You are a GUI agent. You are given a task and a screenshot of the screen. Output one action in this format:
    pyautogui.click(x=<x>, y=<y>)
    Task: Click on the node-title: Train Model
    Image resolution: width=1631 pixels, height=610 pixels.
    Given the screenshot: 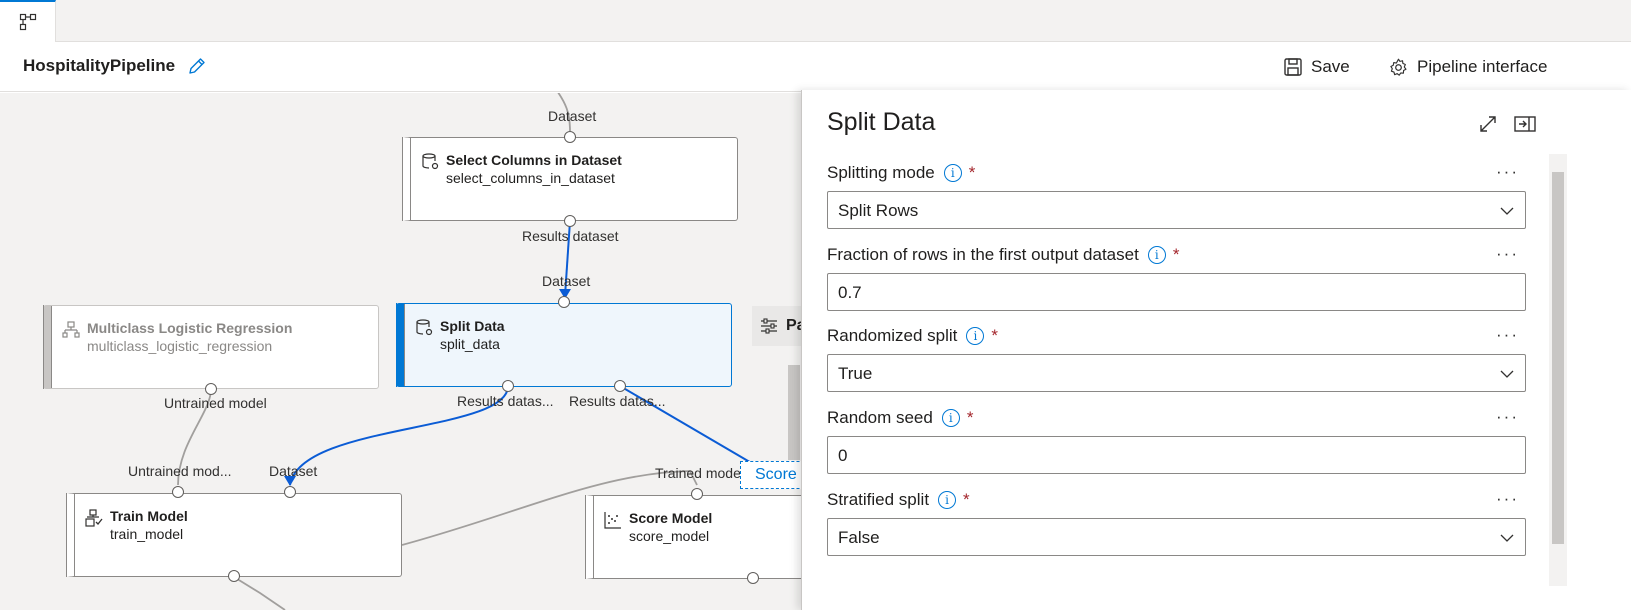 What is the action you would take?
    pyautogui.click(x=149, y=516)
    